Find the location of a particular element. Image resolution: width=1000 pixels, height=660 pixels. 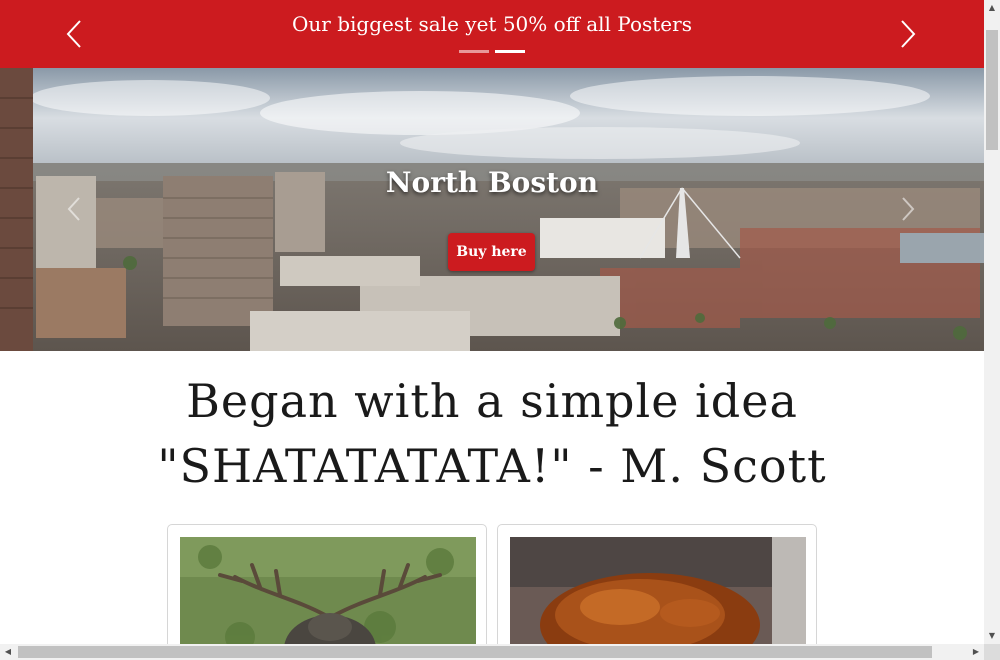

promo-message: Our biggest sale yet 50% off all Posters is located at coordinates (492, 24).